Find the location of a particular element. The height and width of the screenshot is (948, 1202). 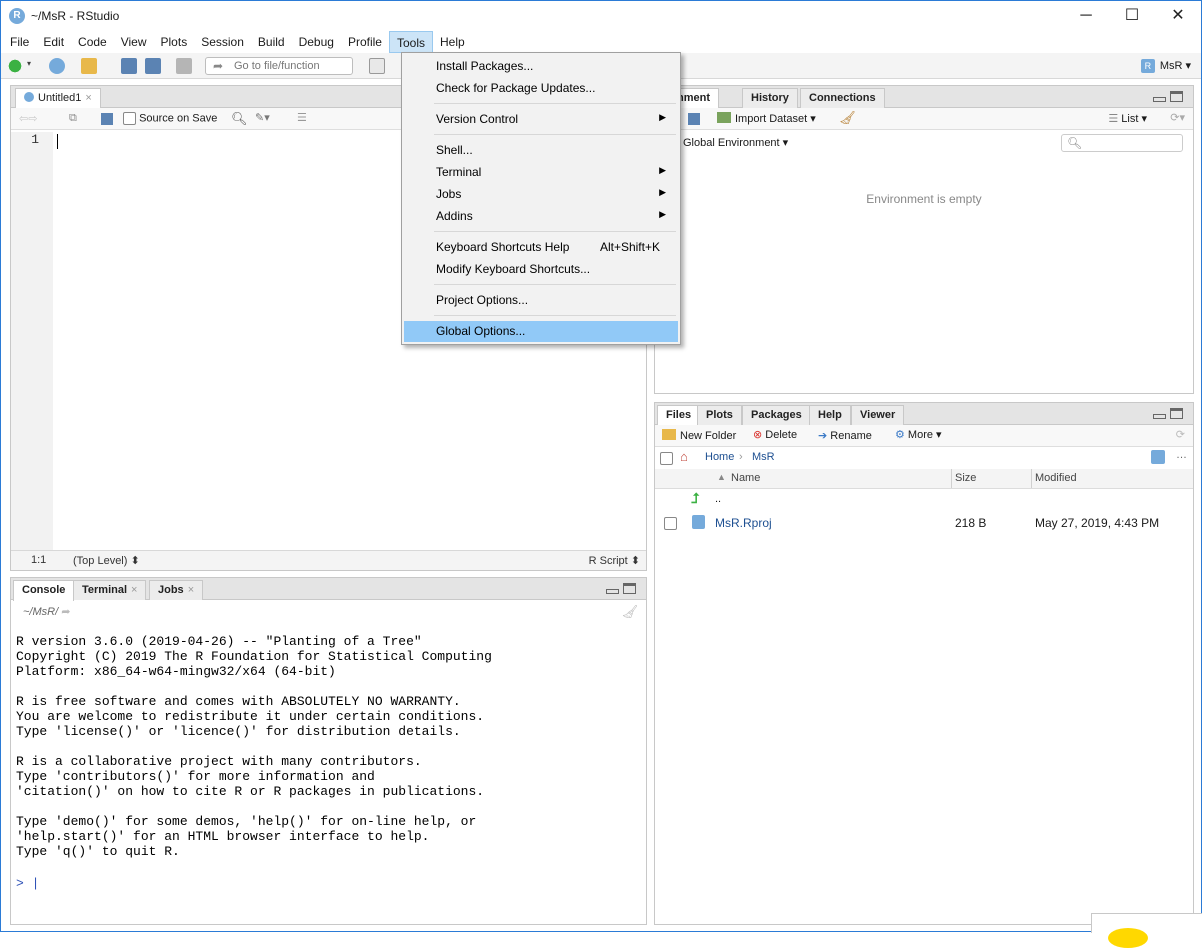

open-folder-icon is located at coordinates (89, 66).